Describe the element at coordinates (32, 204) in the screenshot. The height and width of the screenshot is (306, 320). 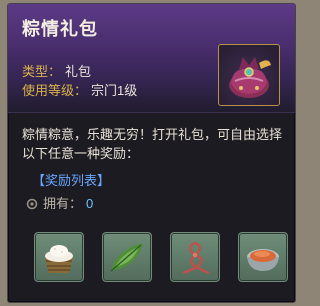
I see `bullet-gear-icon` at that location.